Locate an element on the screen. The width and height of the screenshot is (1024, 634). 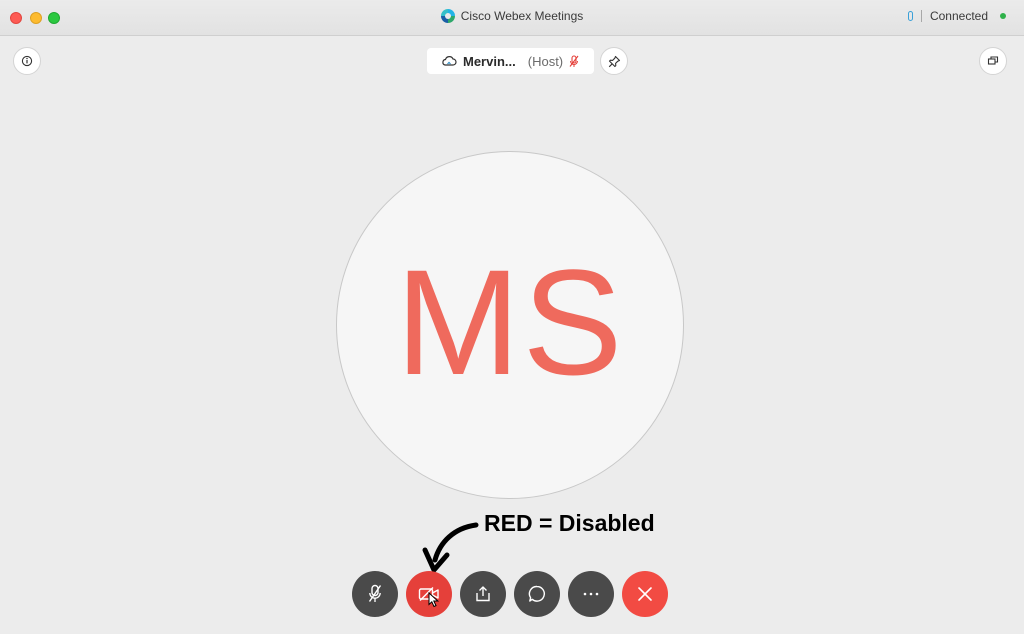
connection-status-label: Connected is located at coordinates (958, 16).